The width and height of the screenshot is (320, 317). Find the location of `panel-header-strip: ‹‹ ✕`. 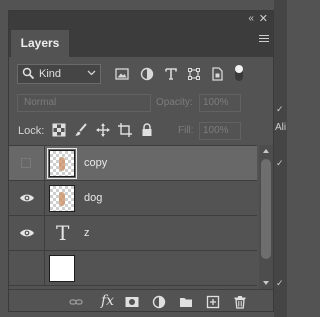

panel-header-strip: ‹‹ ✕ is located at coordinates (141, 19).